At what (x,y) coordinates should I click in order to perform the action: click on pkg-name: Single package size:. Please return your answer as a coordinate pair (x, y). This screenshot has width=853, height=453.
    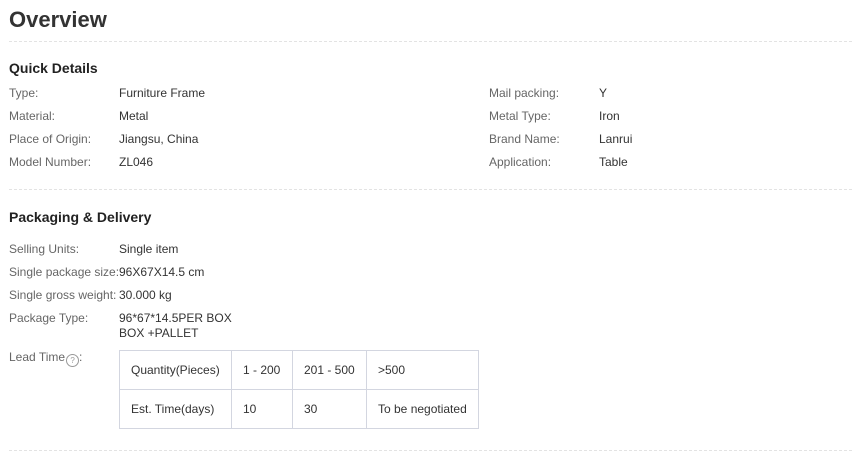
    Looking at the image, I should click on (64, 272).